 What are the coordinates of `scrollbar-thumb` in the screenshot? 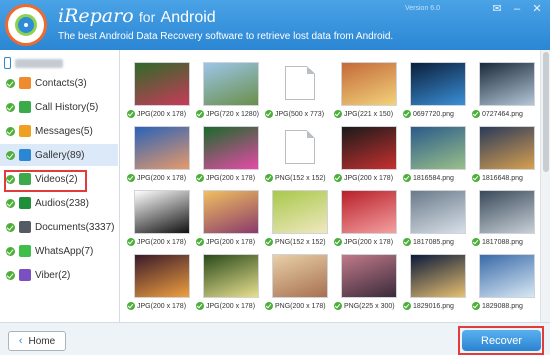 It's located at (546, 112).